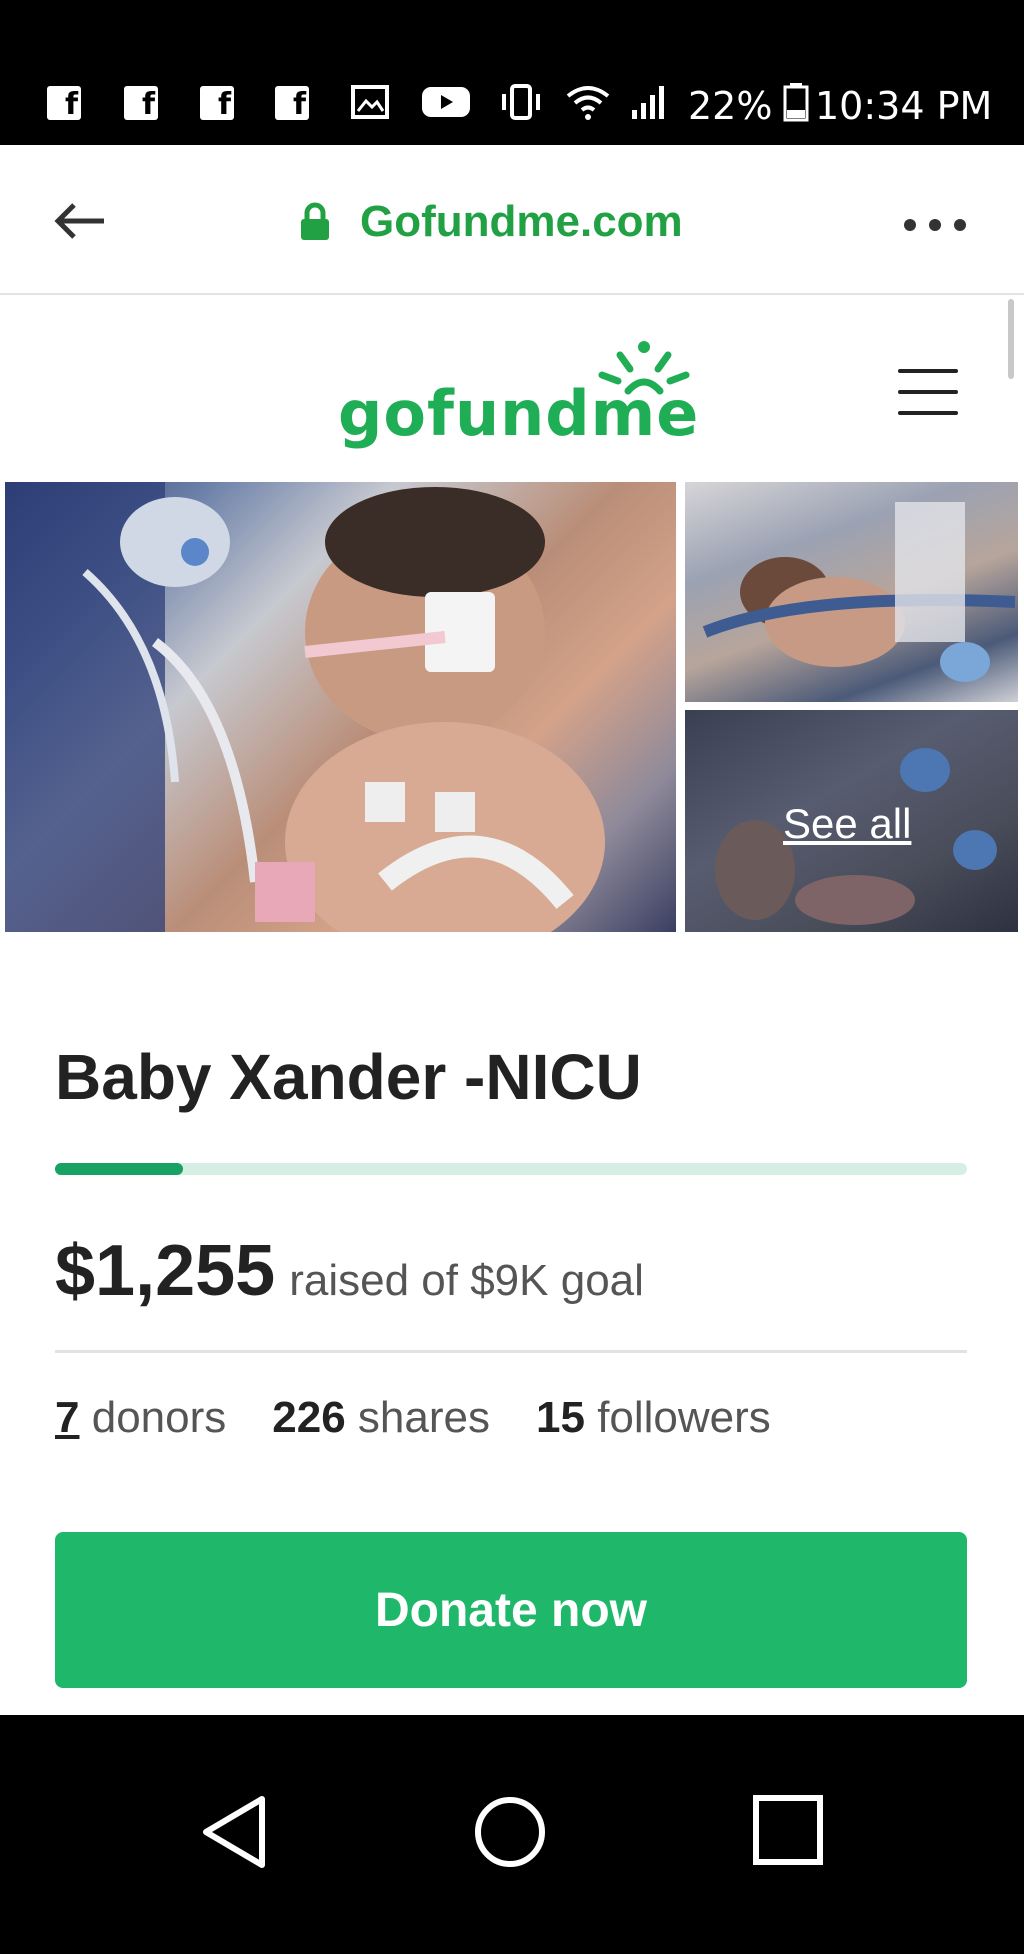 The image size is (1024, 1954). What do you see at coordinates (305, 707) in the screenshot?
I see `baby-photo-illustration` at bounding box center [305, 707].